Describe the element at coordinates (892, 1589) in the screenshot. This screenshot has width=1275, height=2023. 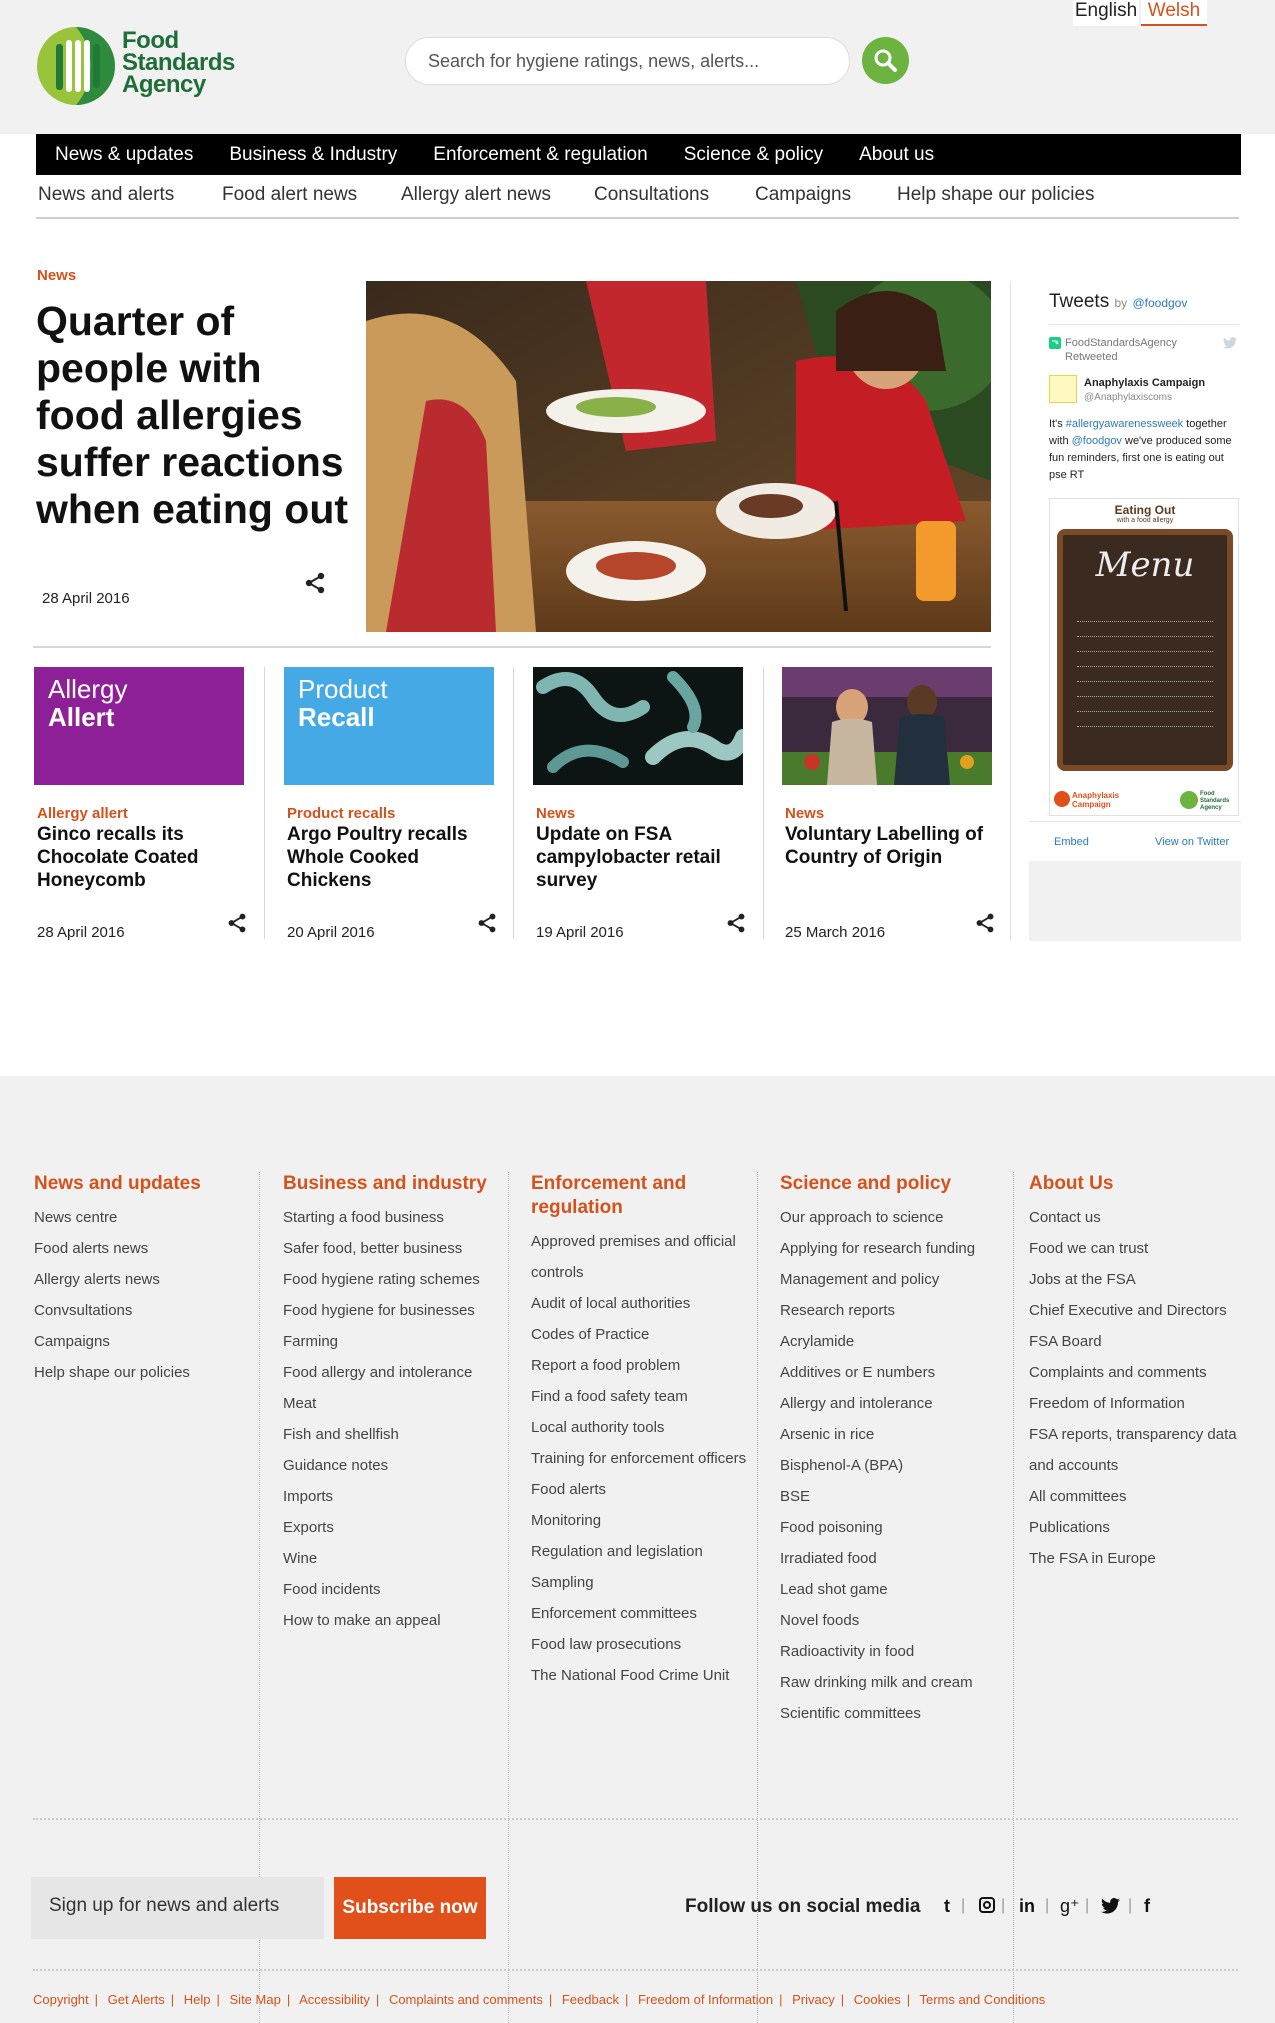
I see `footer-link: Lead shot game` at that location.